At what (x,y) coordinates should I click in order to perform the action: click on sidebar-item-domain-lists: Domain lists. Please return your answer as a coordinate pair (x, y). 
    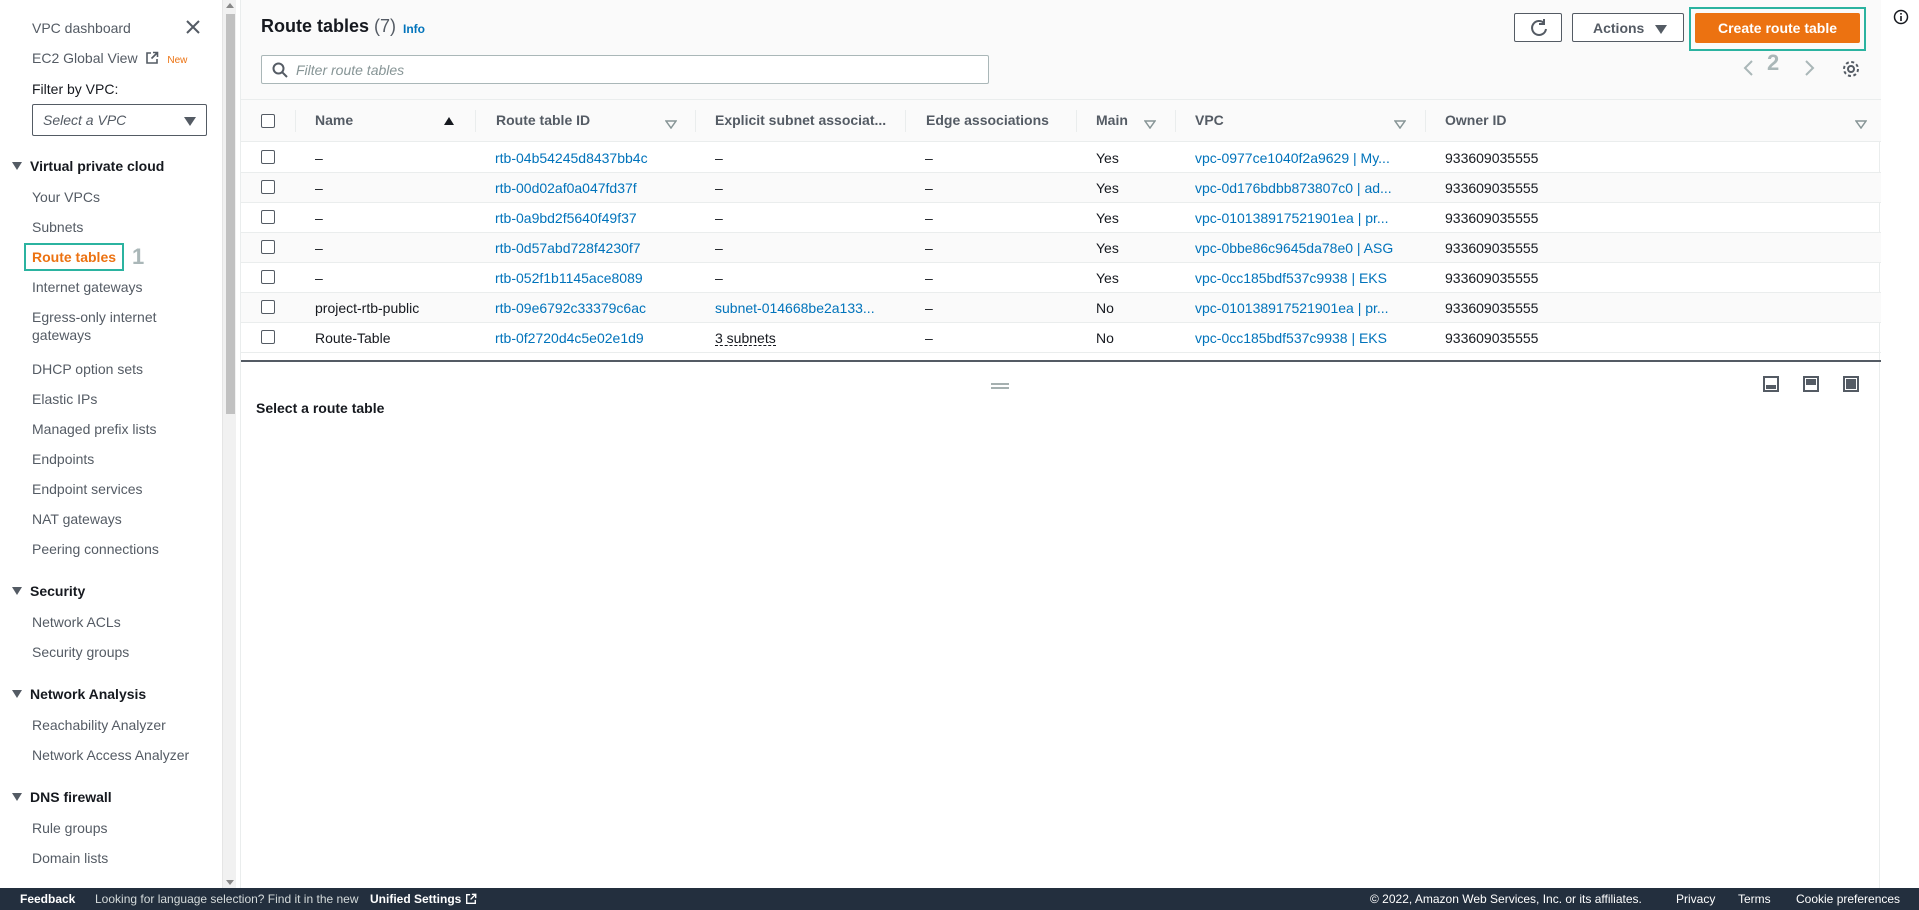
    Looking at the image, I should click on (70, 858).